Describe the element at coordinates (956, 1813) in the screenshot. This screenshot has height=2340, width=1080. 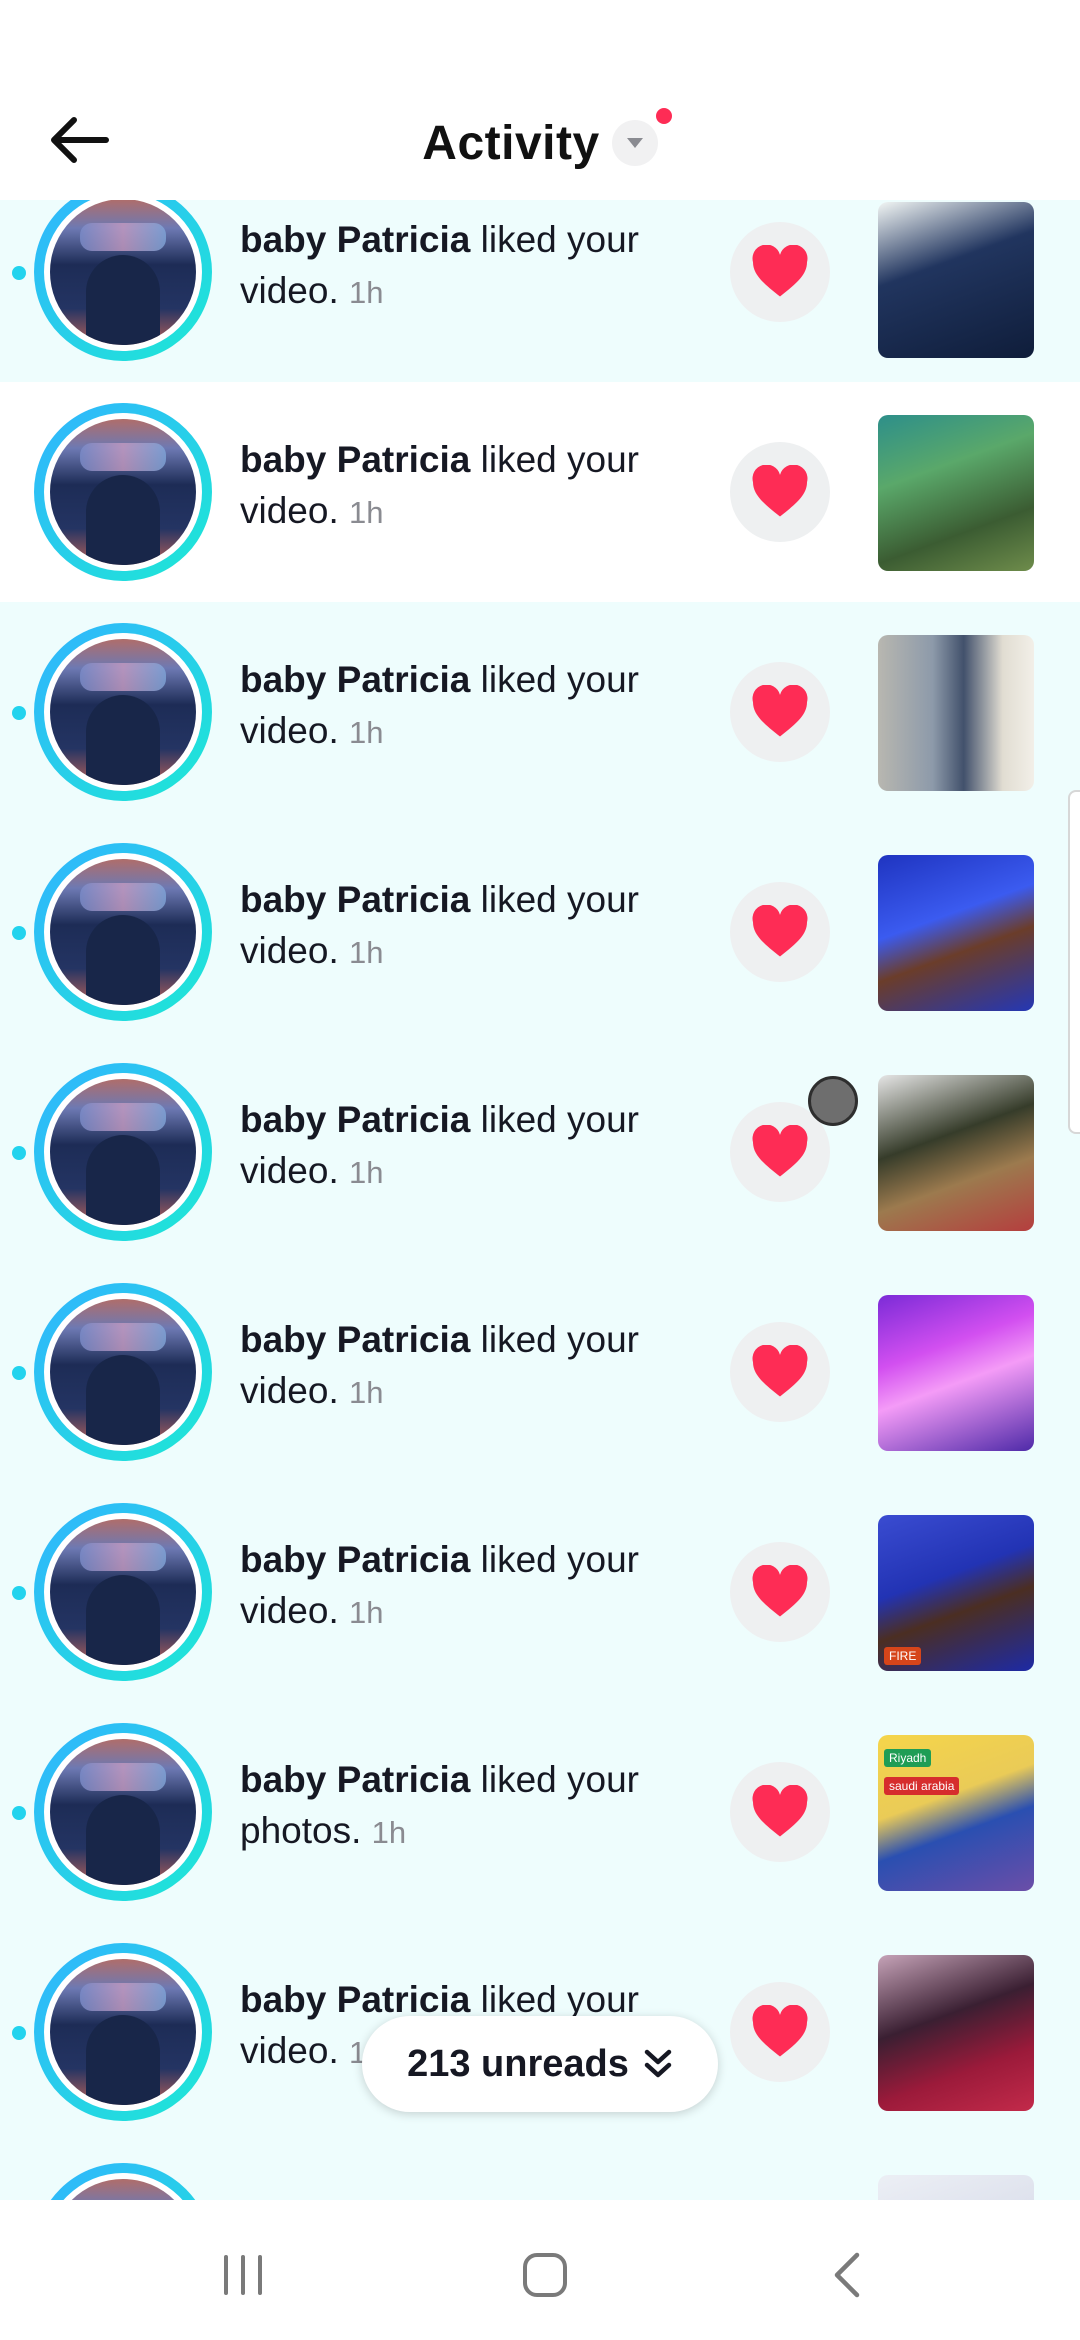
I see `photo-thumbnail: Riyadh saudi arabia` at that location.